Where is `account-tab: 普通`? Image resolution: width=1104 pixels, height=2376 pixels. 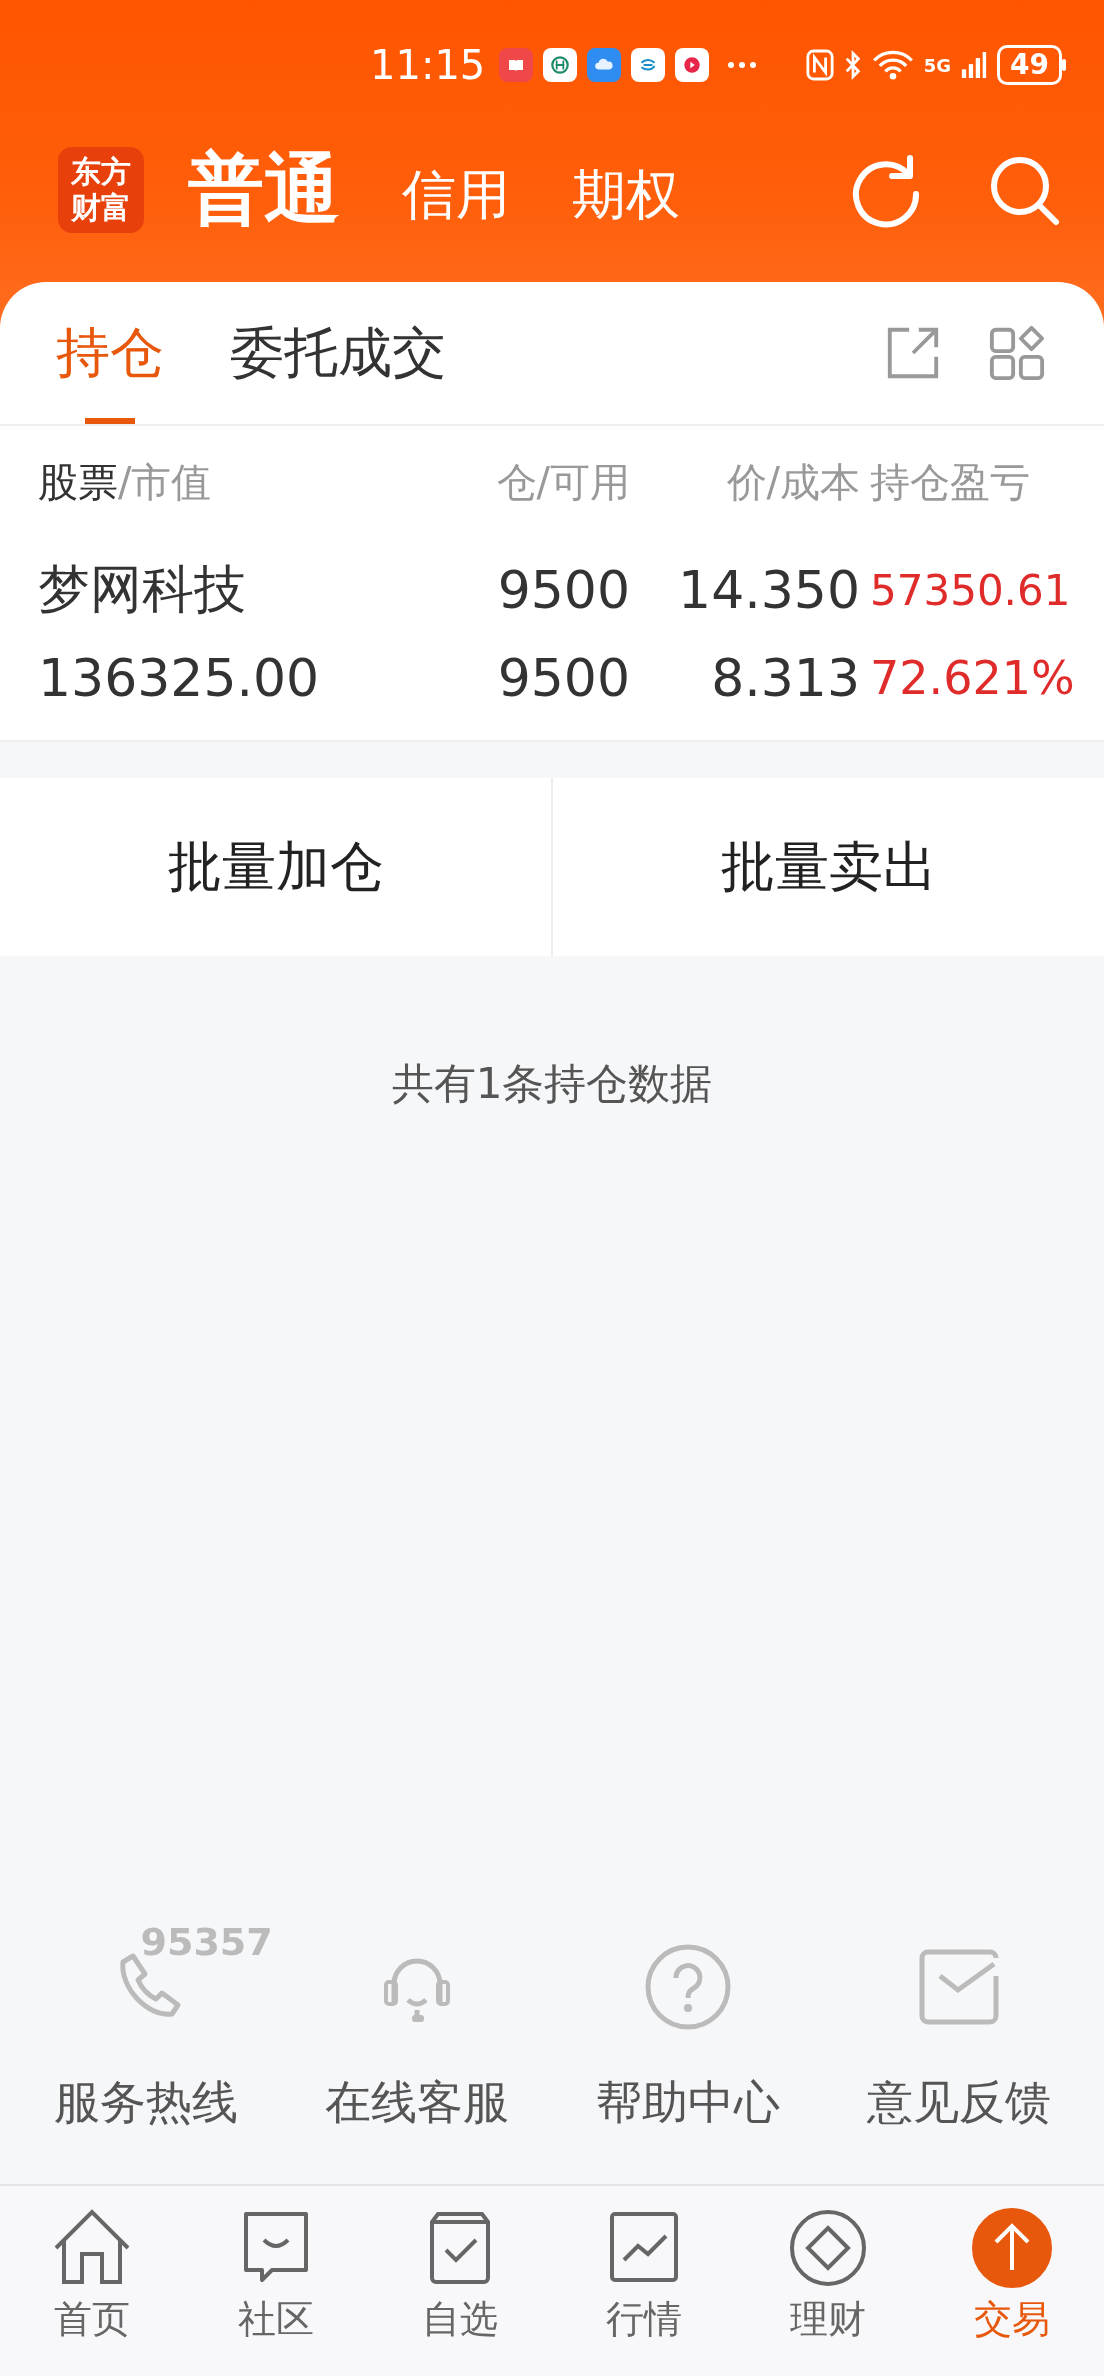
account-tab: 普通 is located at coordinates (264, 190).